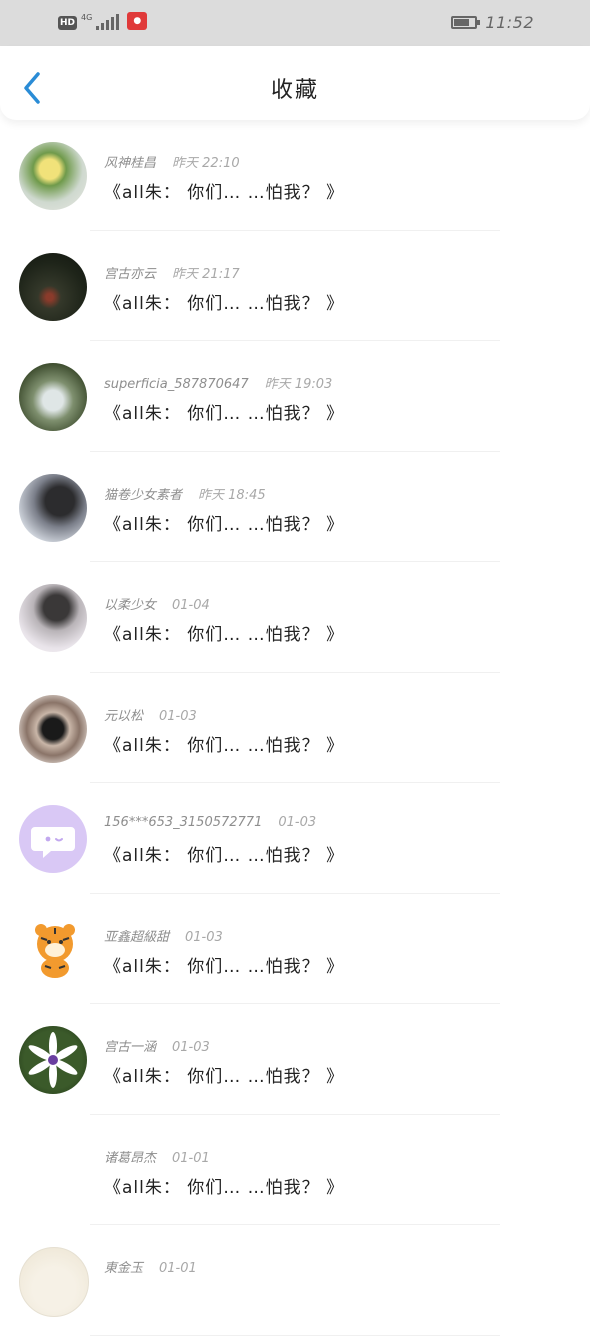 This screenshot has height=1336, width=590. Describe the element at coordinates (137, 21) in the screenshot. I see `app-notification-icon: ●` at that location.